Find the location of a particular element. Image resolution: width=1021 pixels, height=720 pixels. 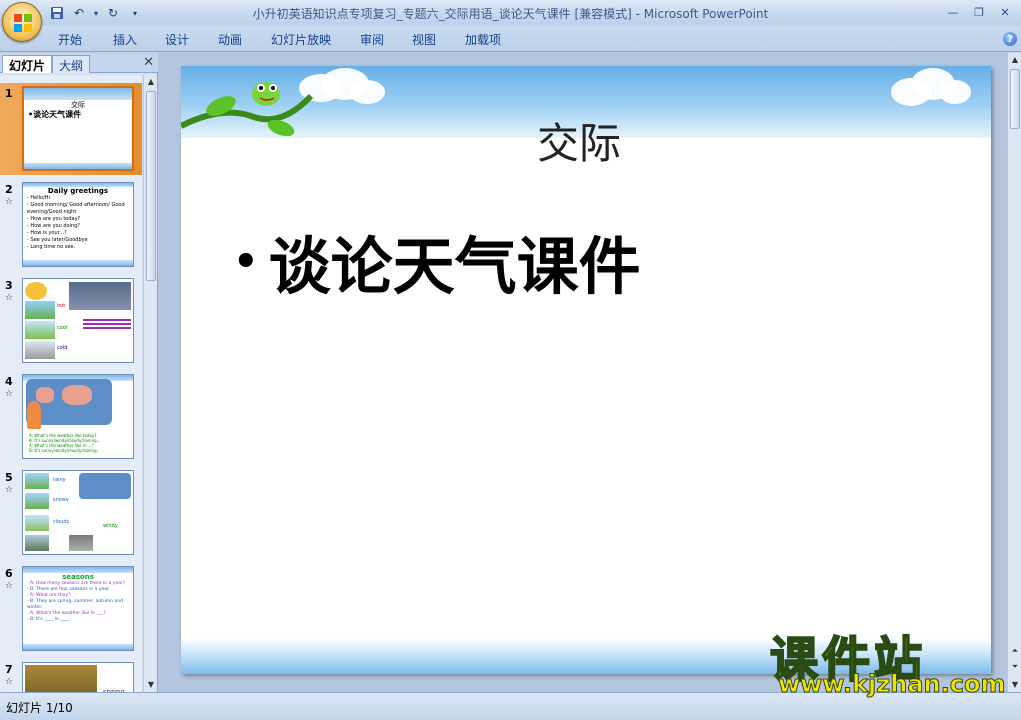

thumbnail-line: windy is located at coordinates (110, 526).